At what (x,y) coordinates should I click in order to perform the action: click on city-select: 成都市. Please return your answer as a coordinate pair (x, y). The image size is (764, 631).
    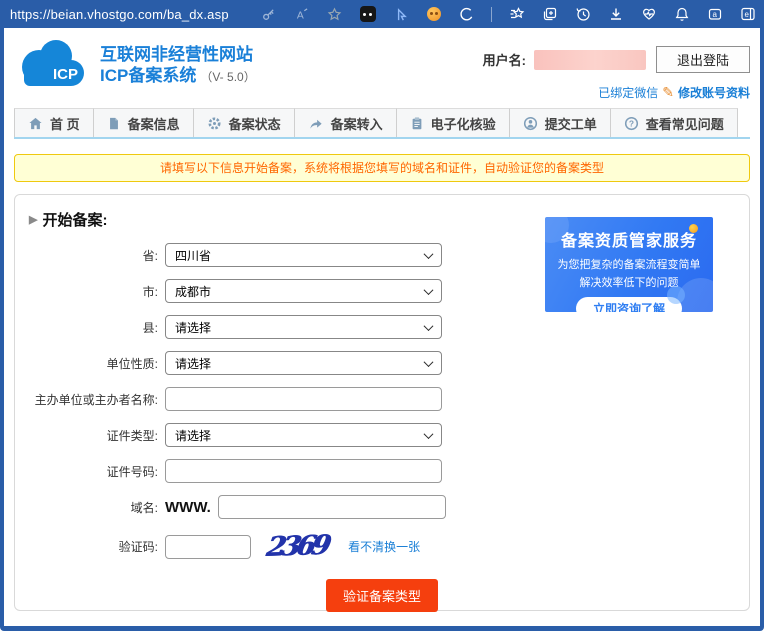
    Looking at the image, I should click on (303, 291).